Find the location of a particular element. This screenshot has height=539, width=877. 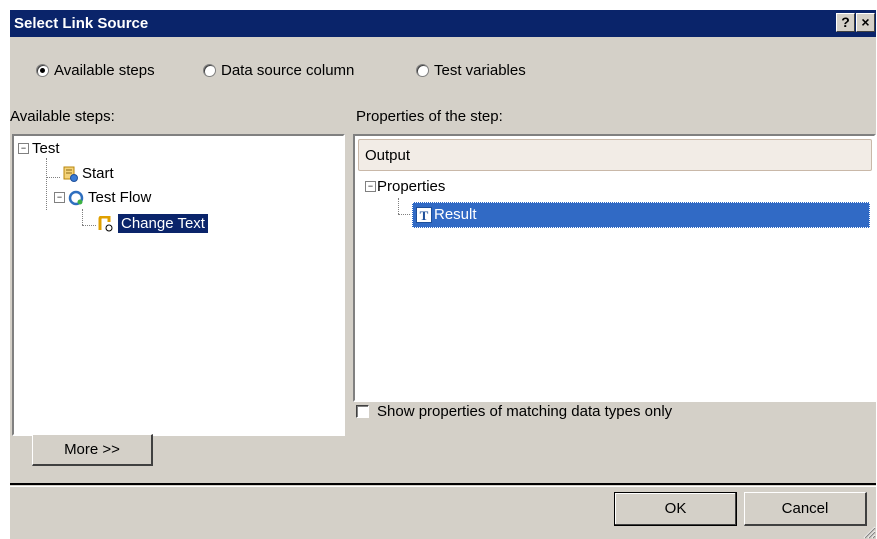

available-steps-heading: Available steps: is located at coordinates (62, 116).